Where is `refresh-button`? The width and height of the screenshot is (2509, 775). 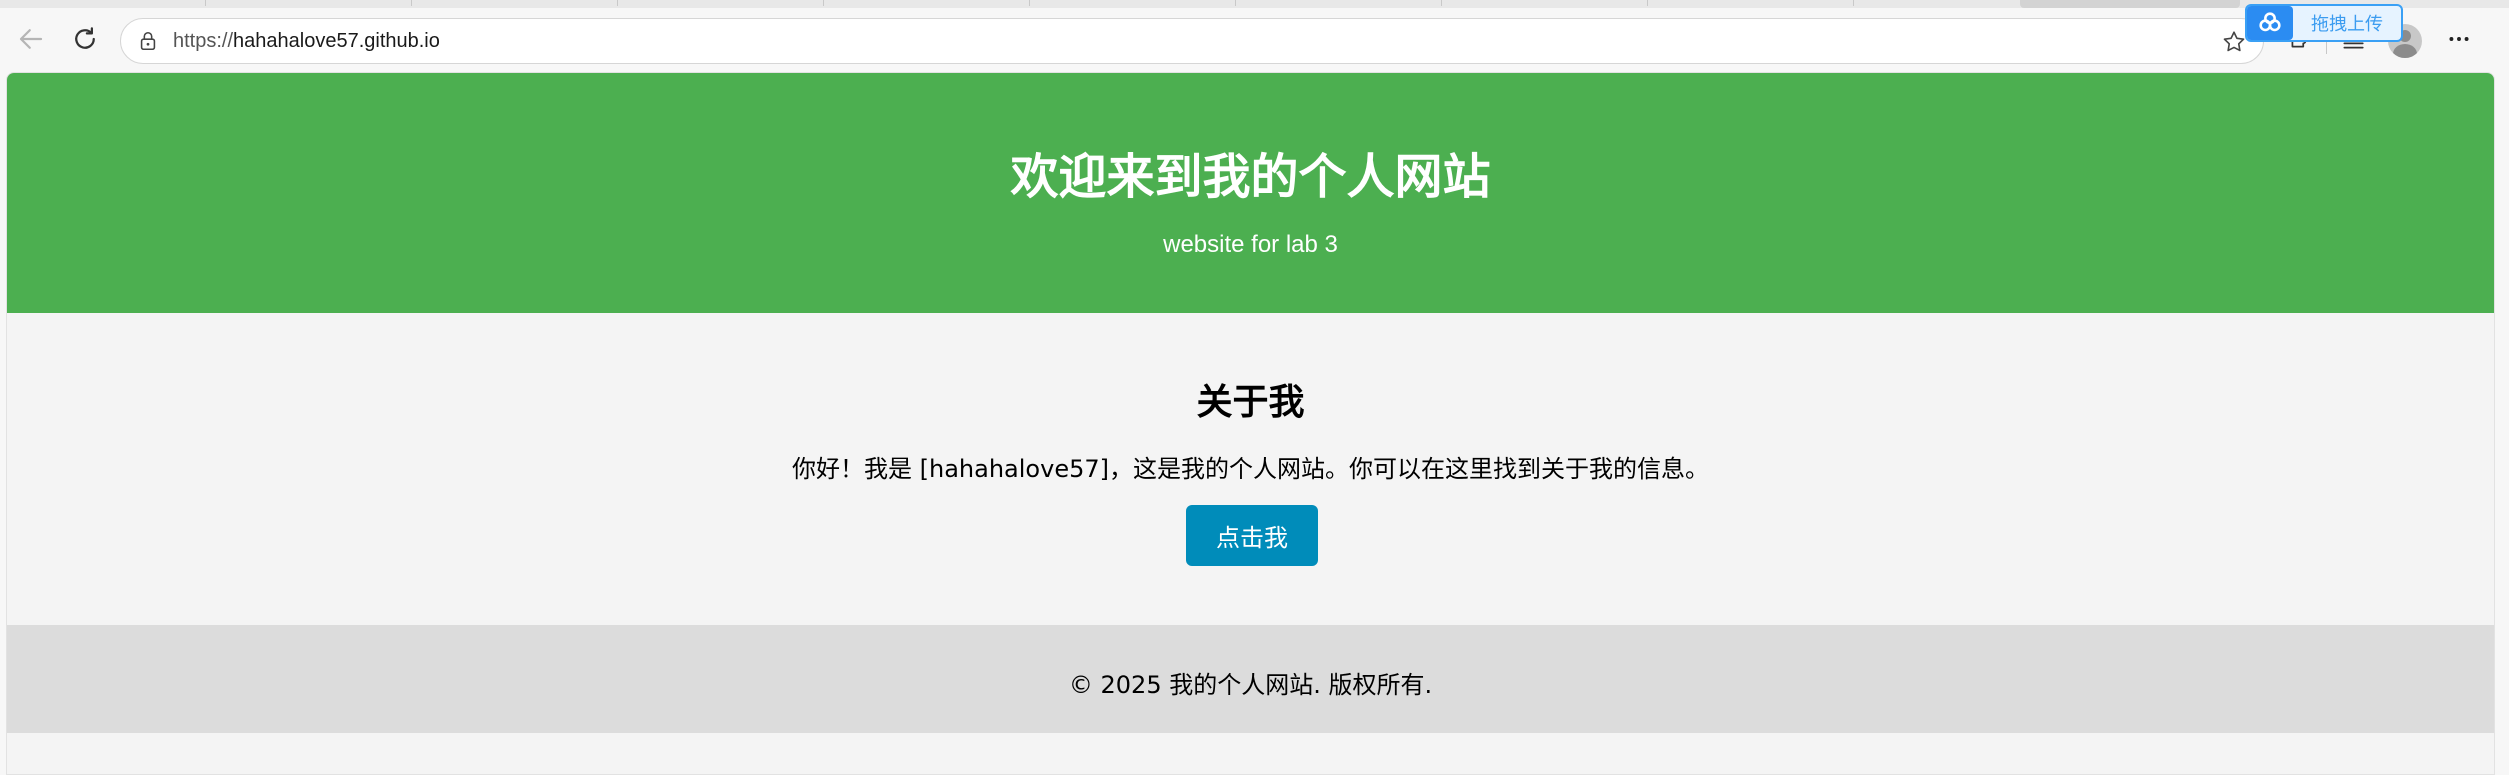
refresh-button is located at coordinates (85, 41).